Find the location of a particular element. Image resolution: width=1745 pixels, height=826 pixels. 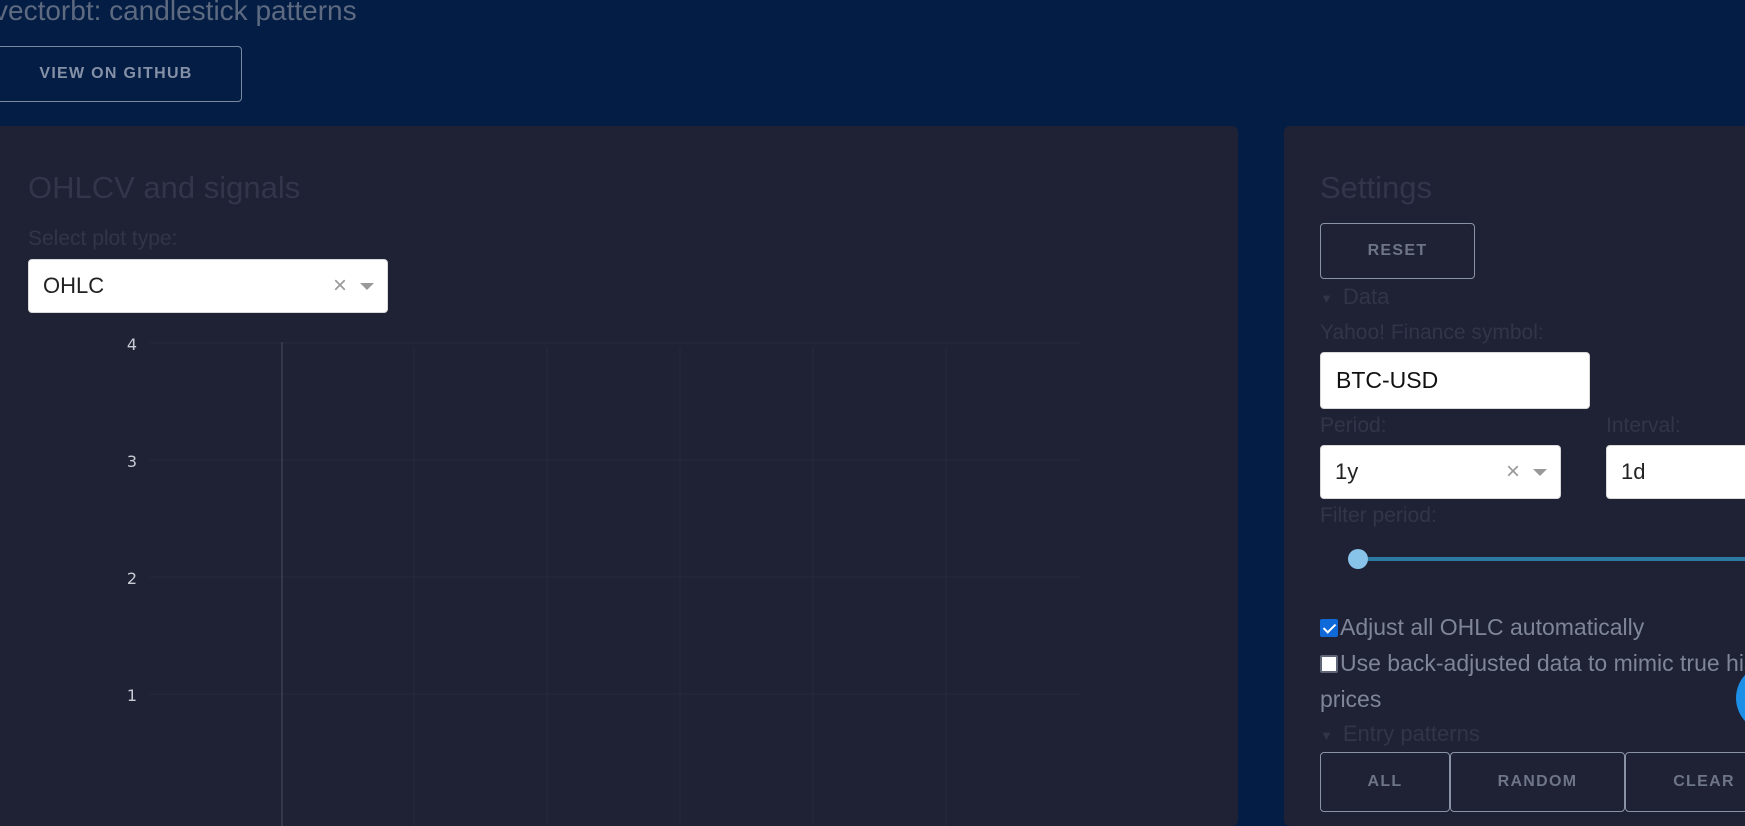

reset-button: RESET is located at coordinates (1397, 251).